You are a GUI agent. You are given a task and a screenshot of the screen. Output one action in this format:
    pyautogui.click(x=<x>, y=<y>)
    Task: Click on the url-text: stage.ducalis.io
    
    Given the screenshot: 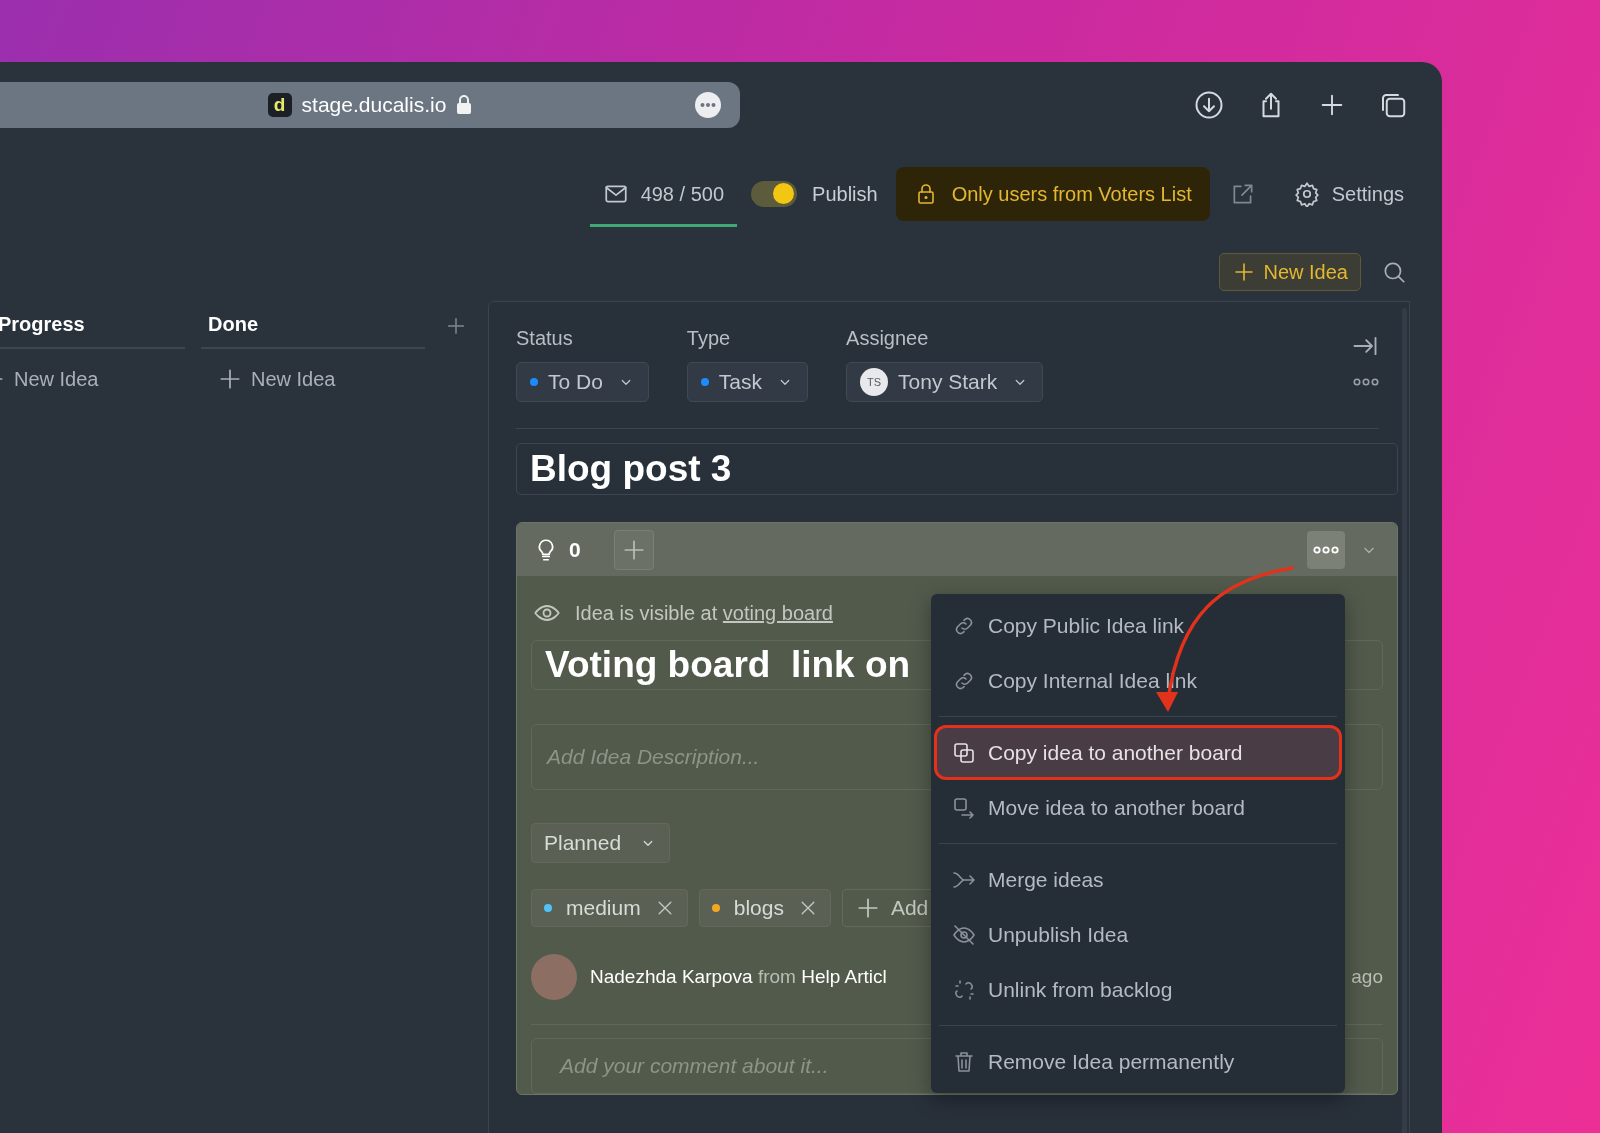 What is the action you would take?
    pyautogui.click(x=374, y=104)
    